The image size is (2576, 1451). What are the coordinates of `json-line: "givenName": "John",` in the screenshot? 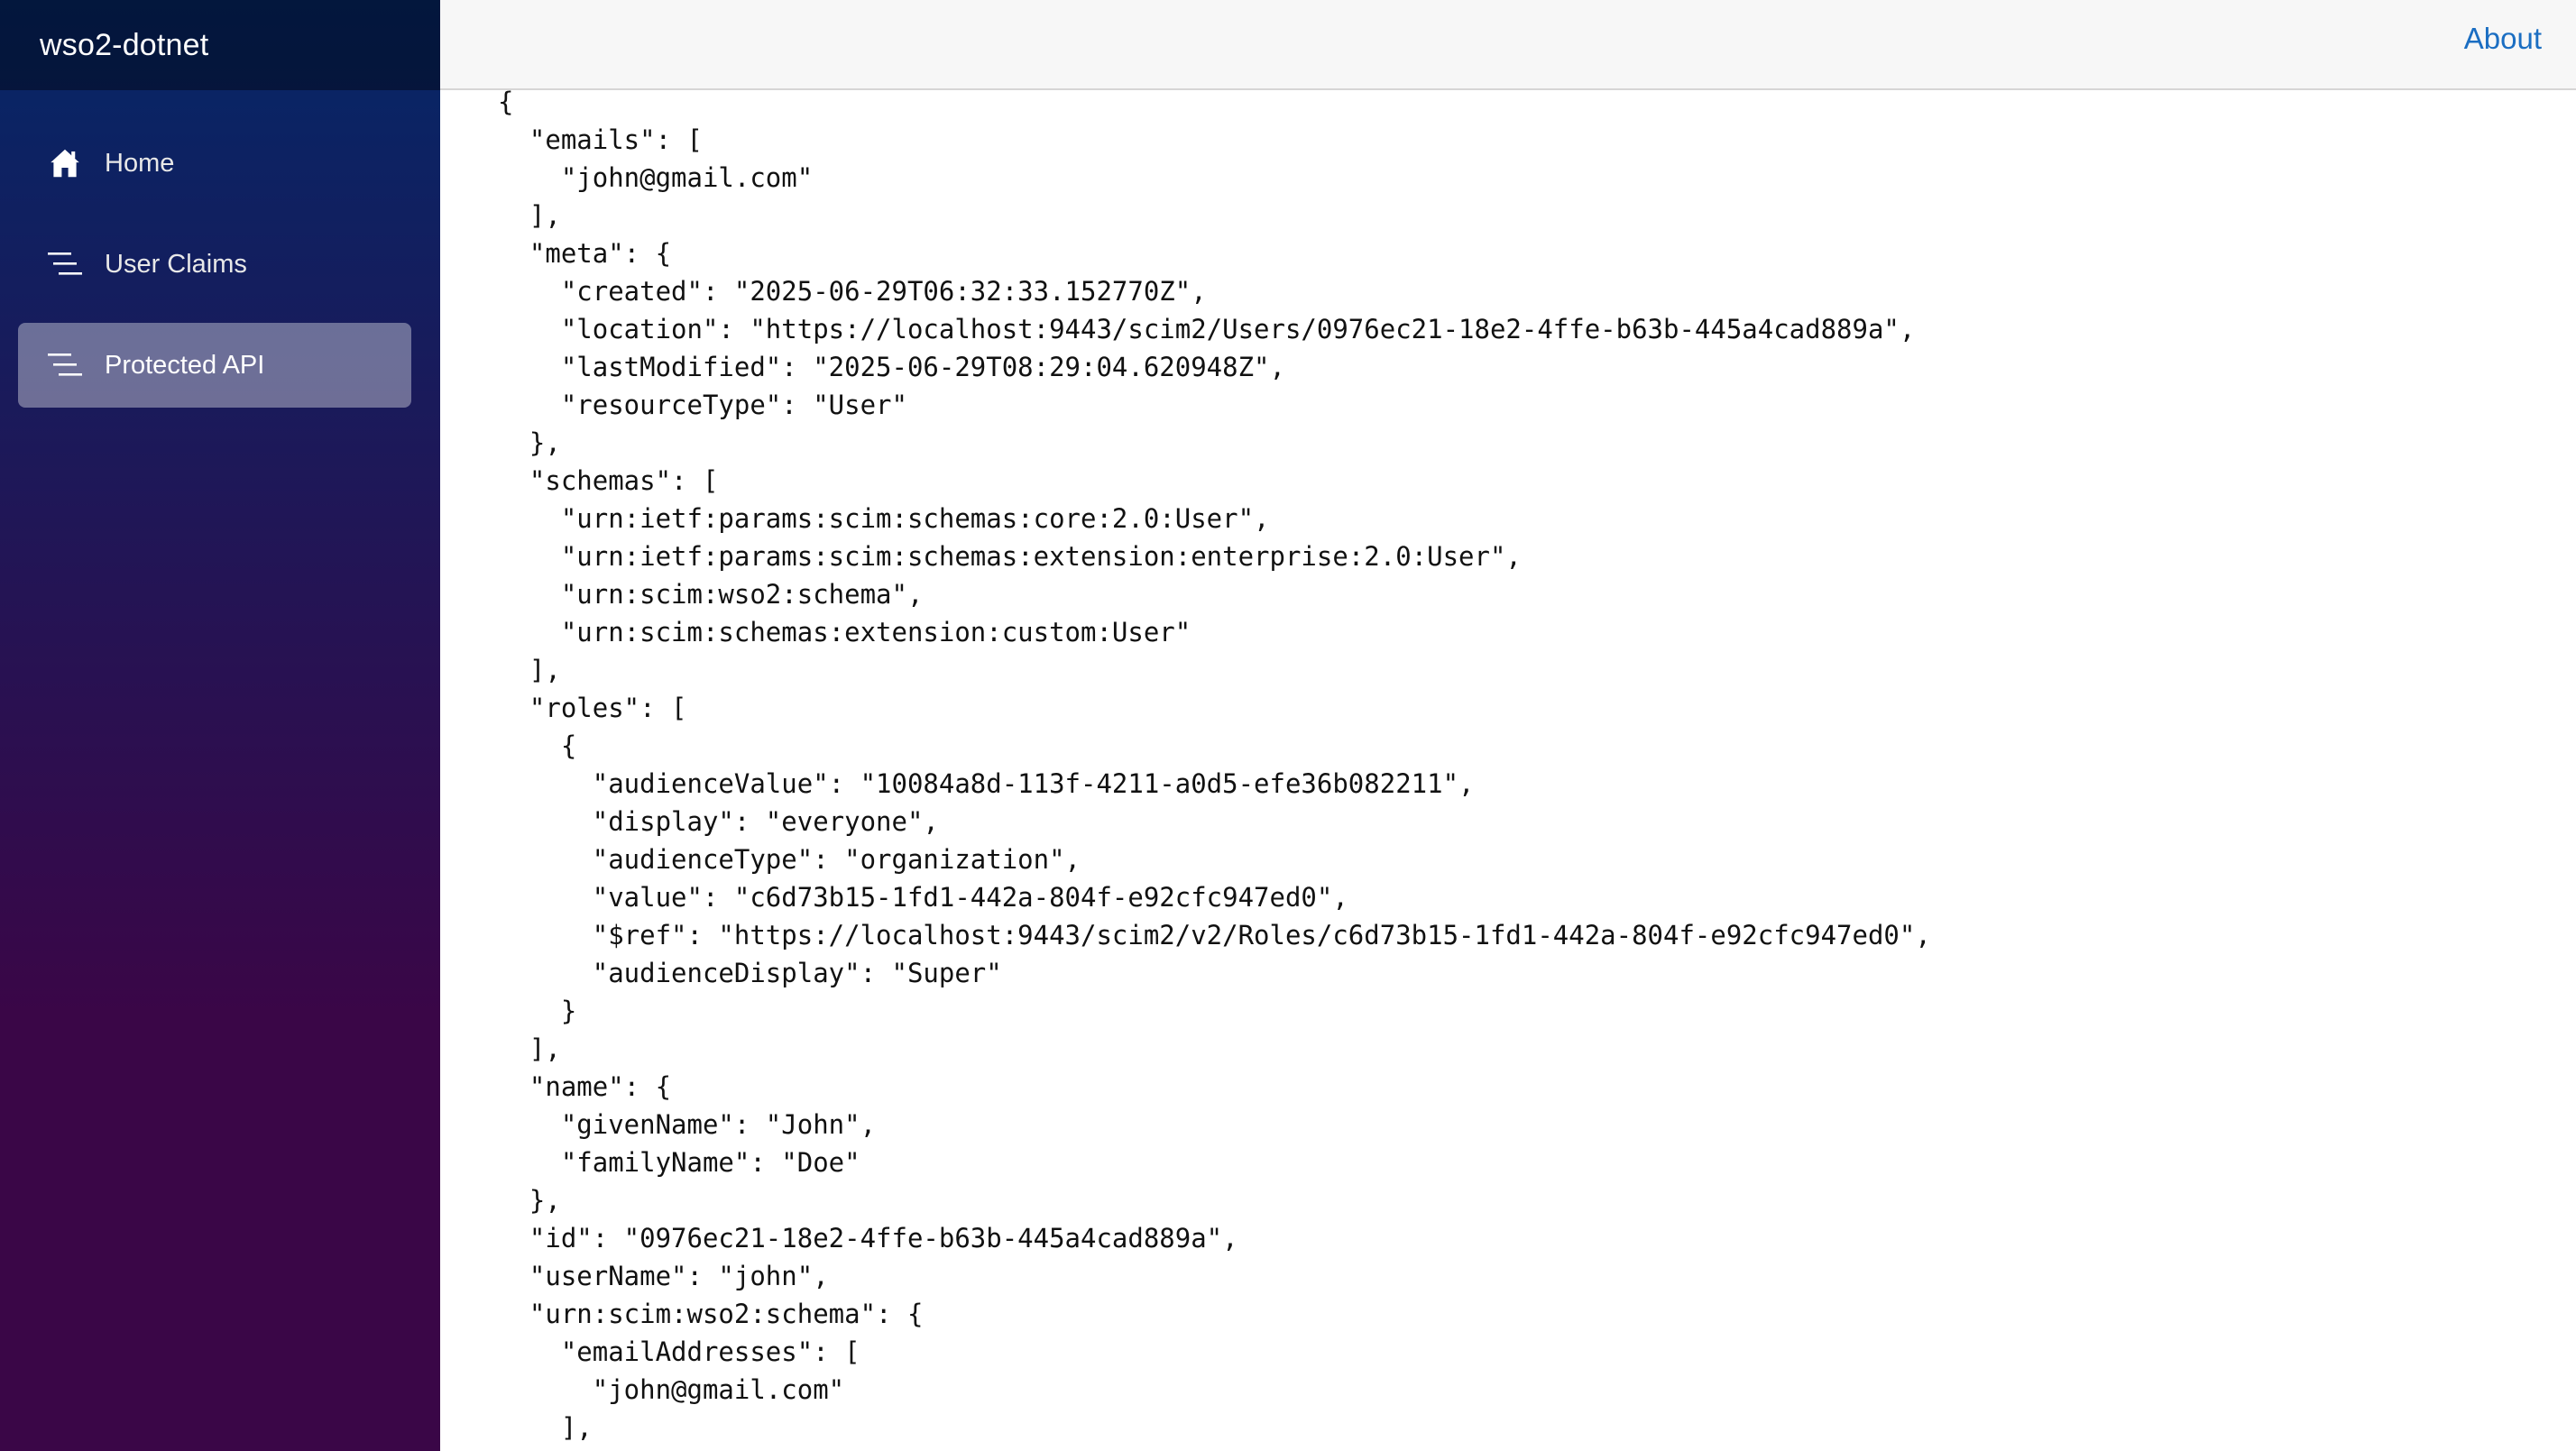 It's located at (687, 1124).